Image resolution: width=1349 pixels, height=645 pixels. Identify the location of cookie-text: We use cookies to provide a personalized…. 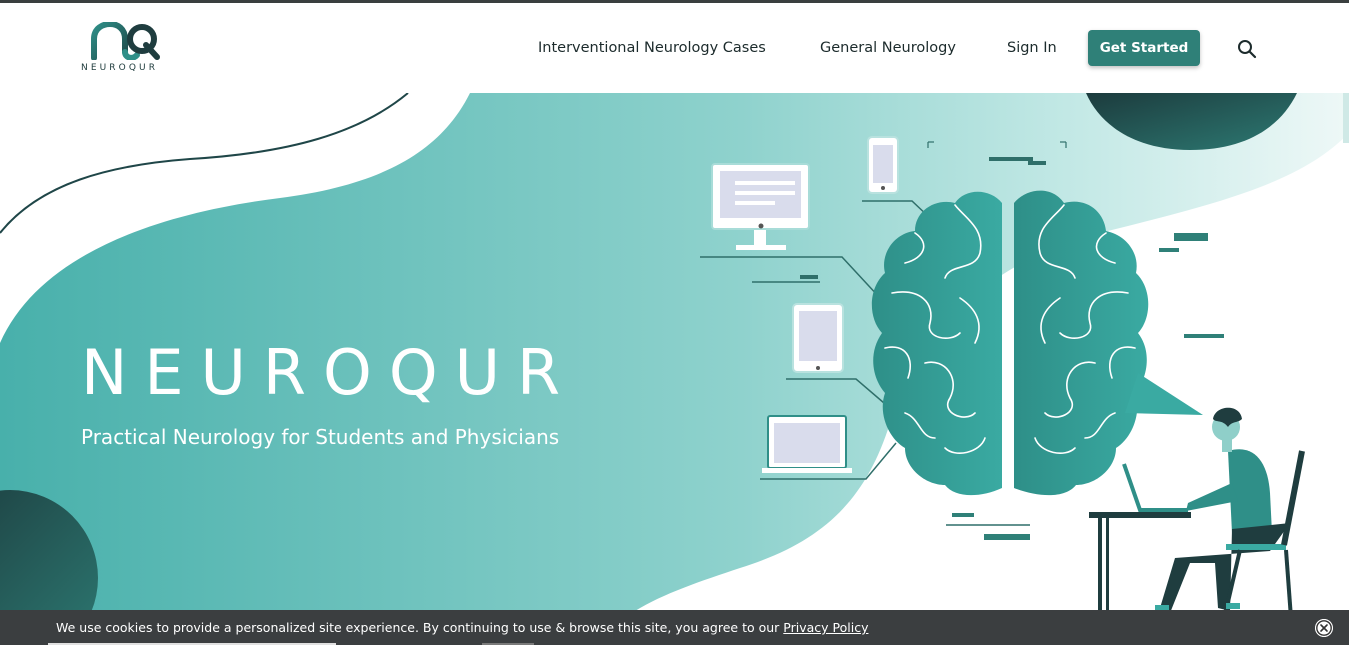
(462, 627).